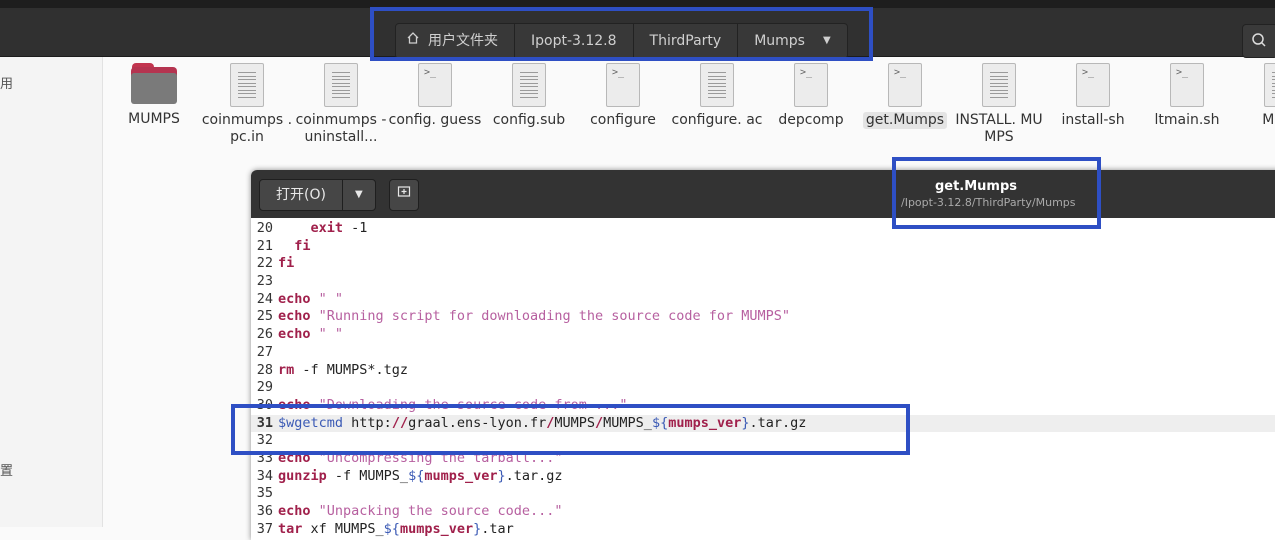 The width and height of the screenshot is (1275, 540). I want to click on code-line: 29, so click(763, 388).